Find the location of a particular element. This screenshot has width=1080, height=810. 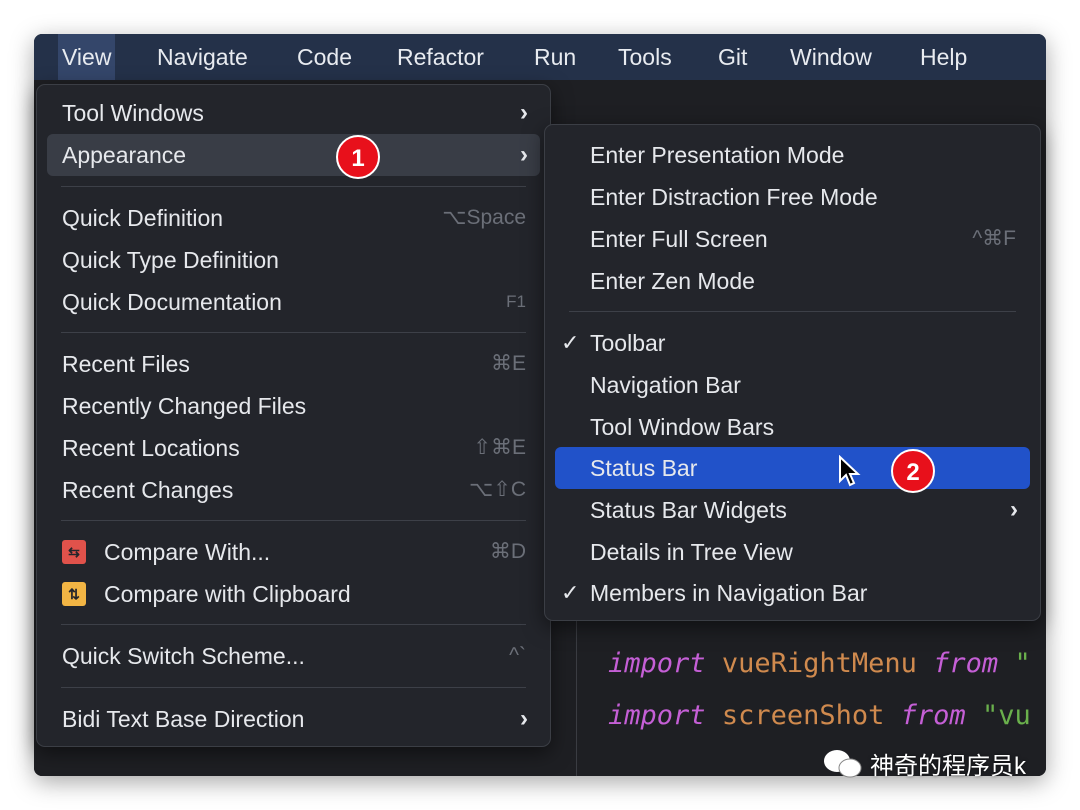

shortcut: F1 is located at coordinates (516, 301).